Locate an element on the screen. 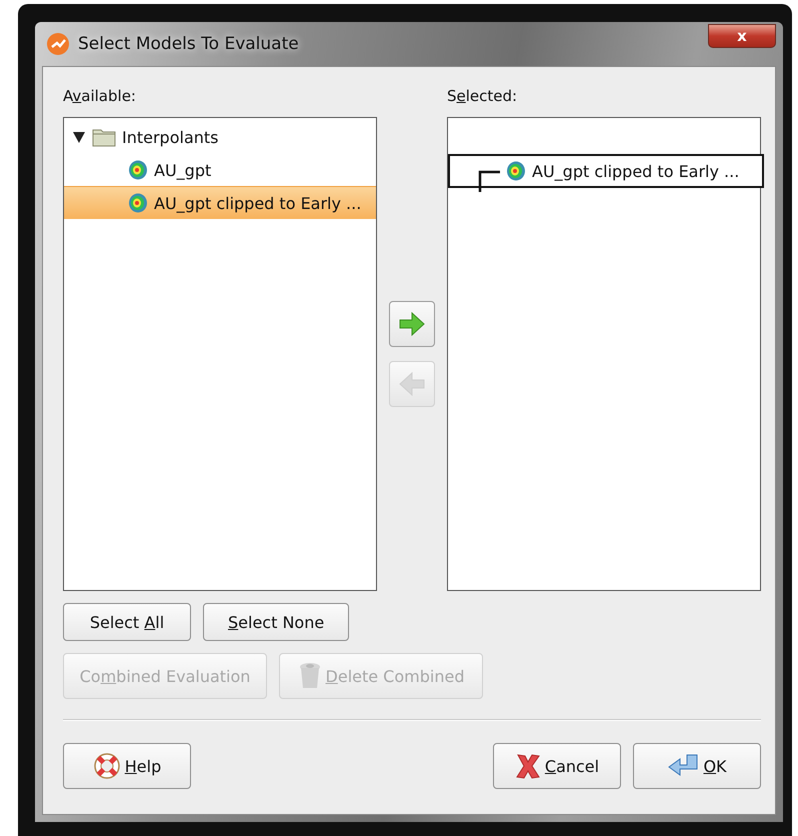 The height and width of the screenshot is (836, 798). right-arrow-icon is located at coordinates (412, 324).